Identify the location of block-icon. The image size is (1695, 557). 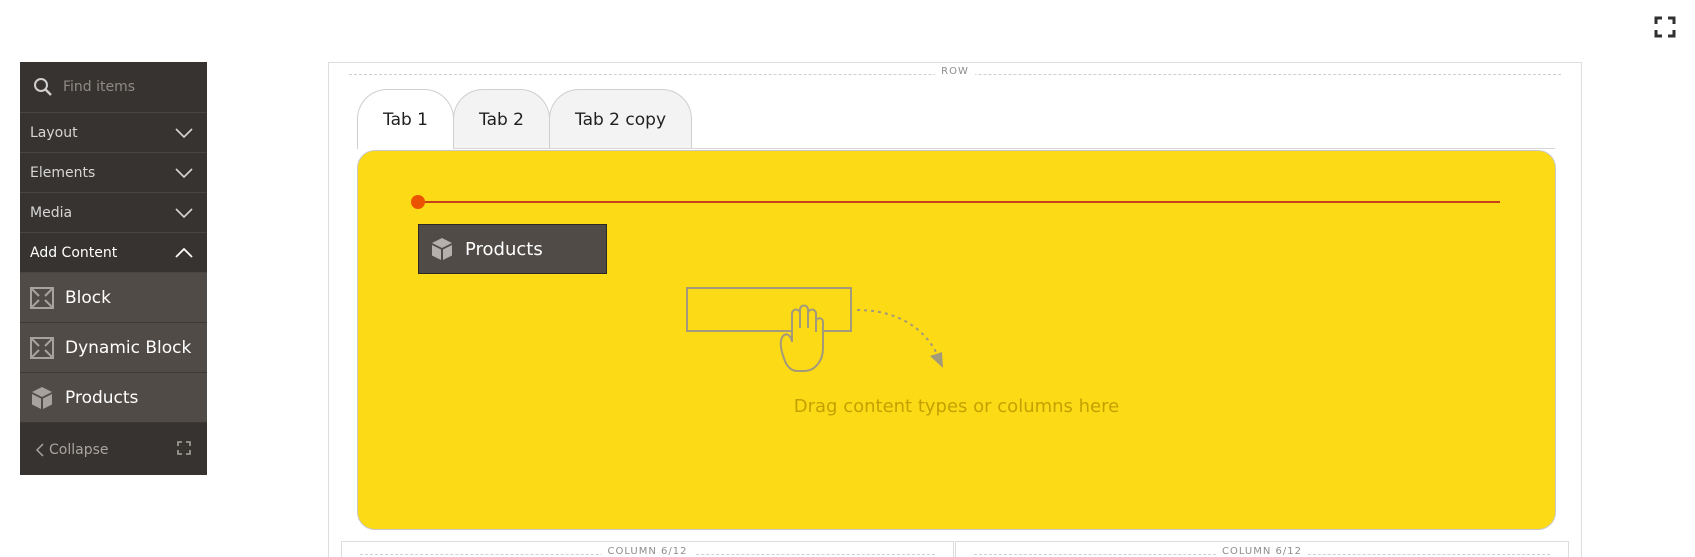
(42, 298).